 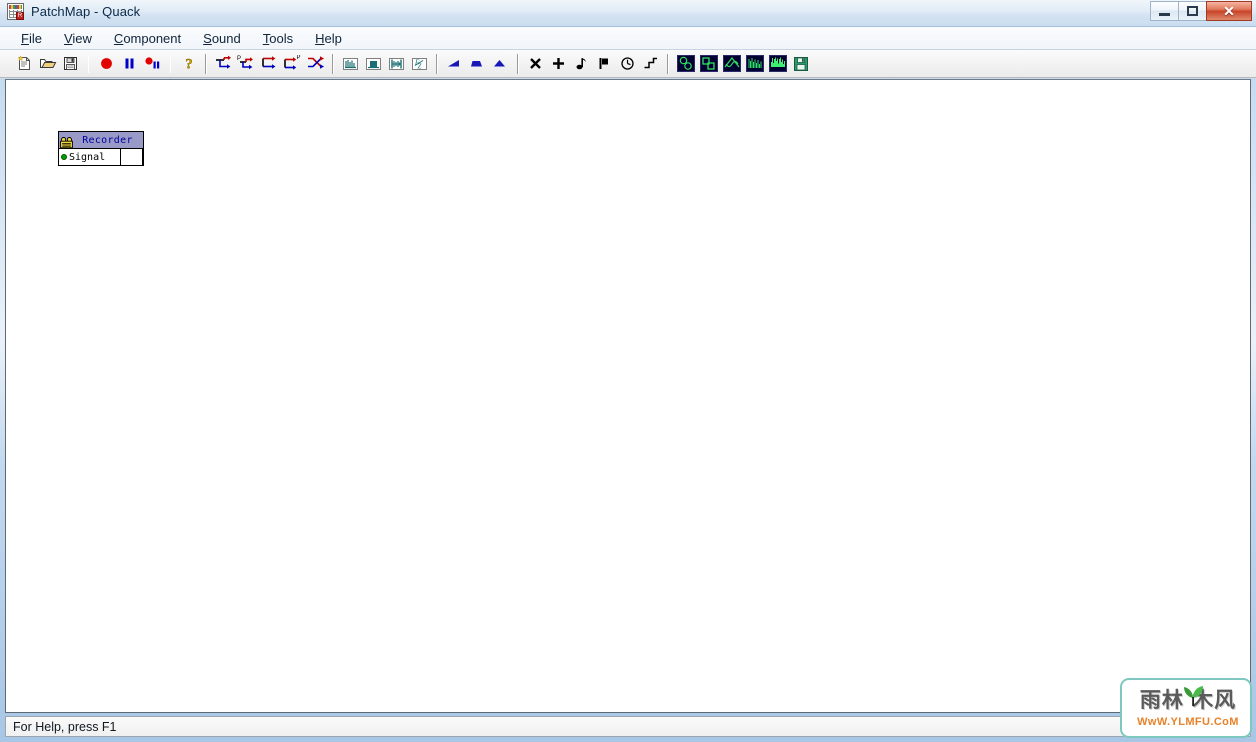 What do you see at coordinates (800, 64) in the screenshot?
I see `save-green-icon` at bounding box center [800, 64].